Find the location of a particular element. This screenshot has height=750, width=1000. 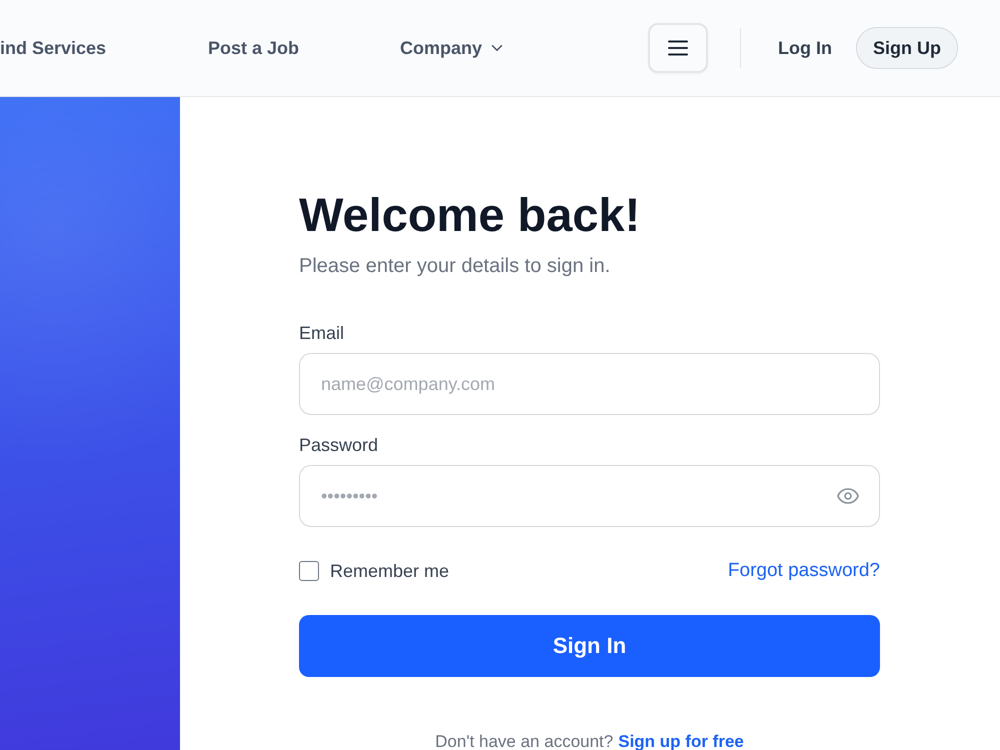

nav-link: Post a Job is located at coordinates (254, 48).